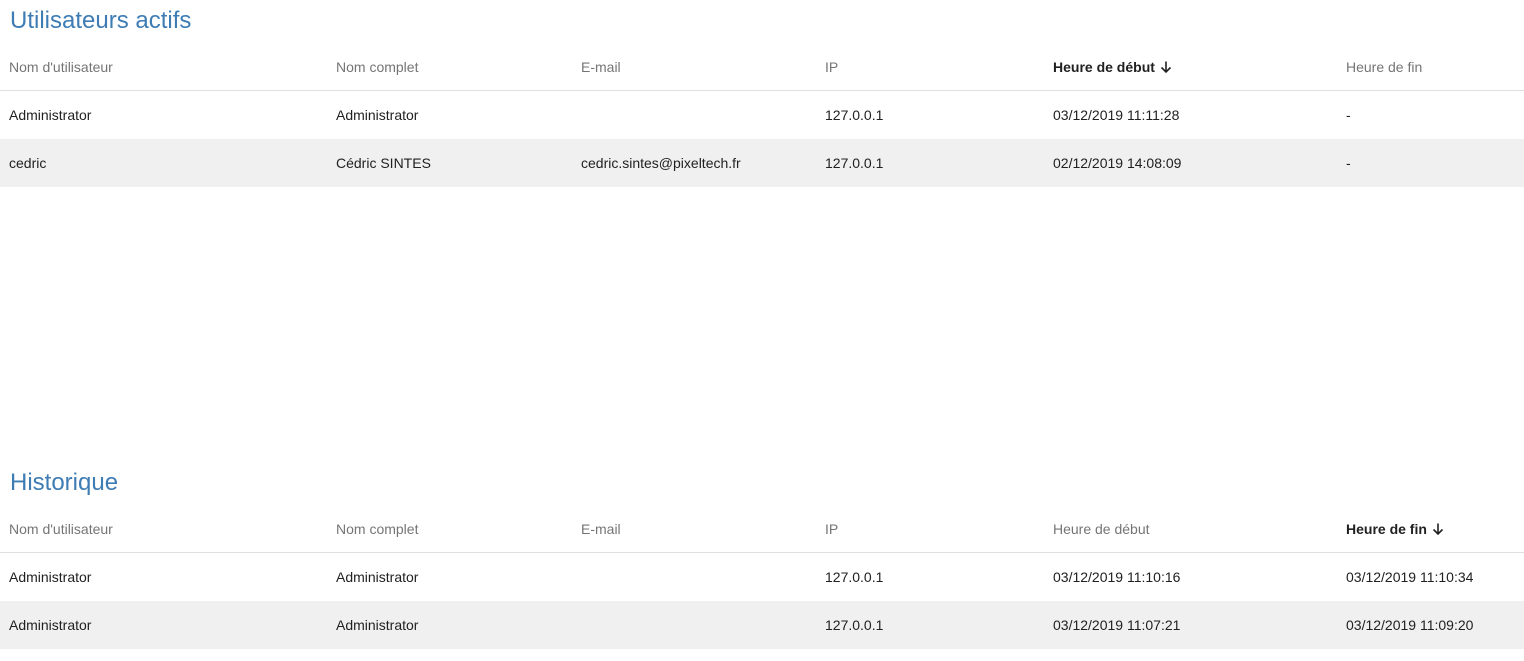 This screenshot has width=1524, height=661. What do you see at coordinates (694, 163) in the screenshot?
I see `cell-email: cedric.sintes@pixeltech.fr` at bounding box center [694, 163].